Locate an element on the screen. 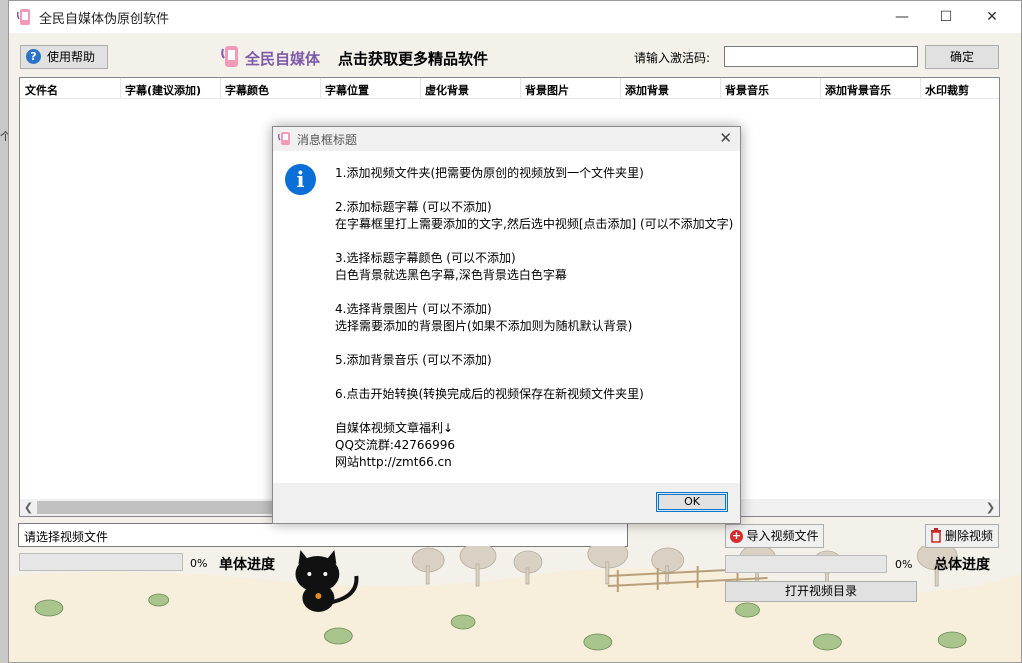  file-path-input: 请选择视频文件 is located at coordinates (323, 535).